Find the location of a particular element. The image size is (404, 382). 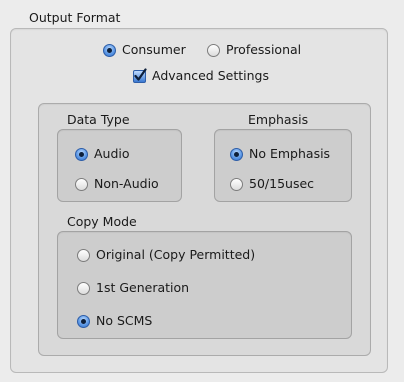

data-type-option-label: Audio is located at coordinates (112, 153).